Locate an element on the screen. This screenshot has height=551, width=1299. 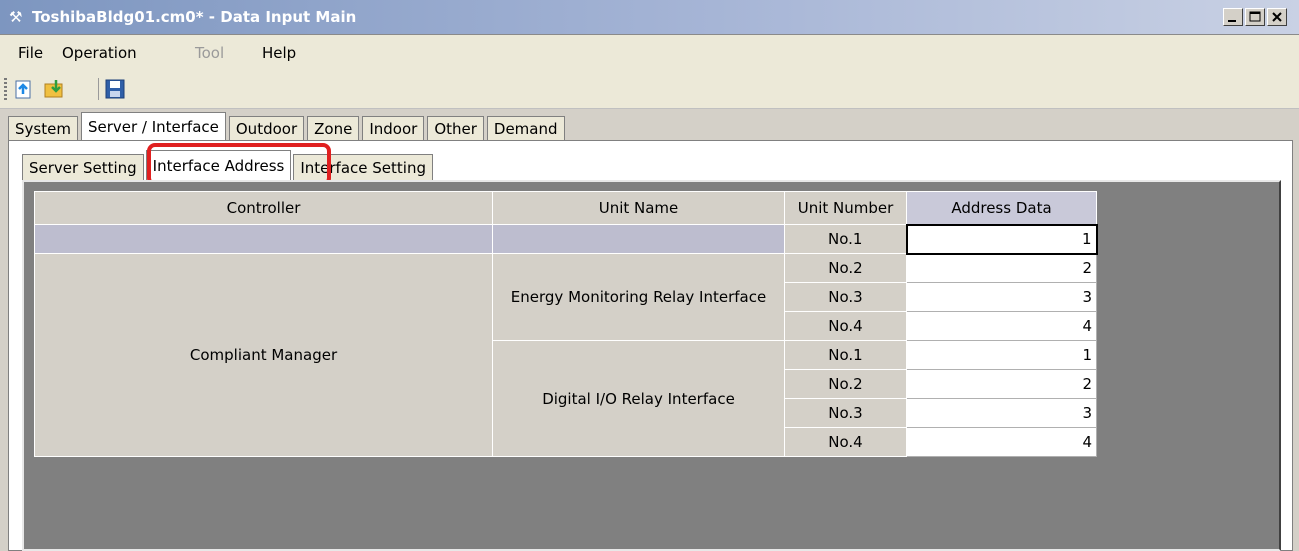
close-button is located at coordinates (1277, 17).